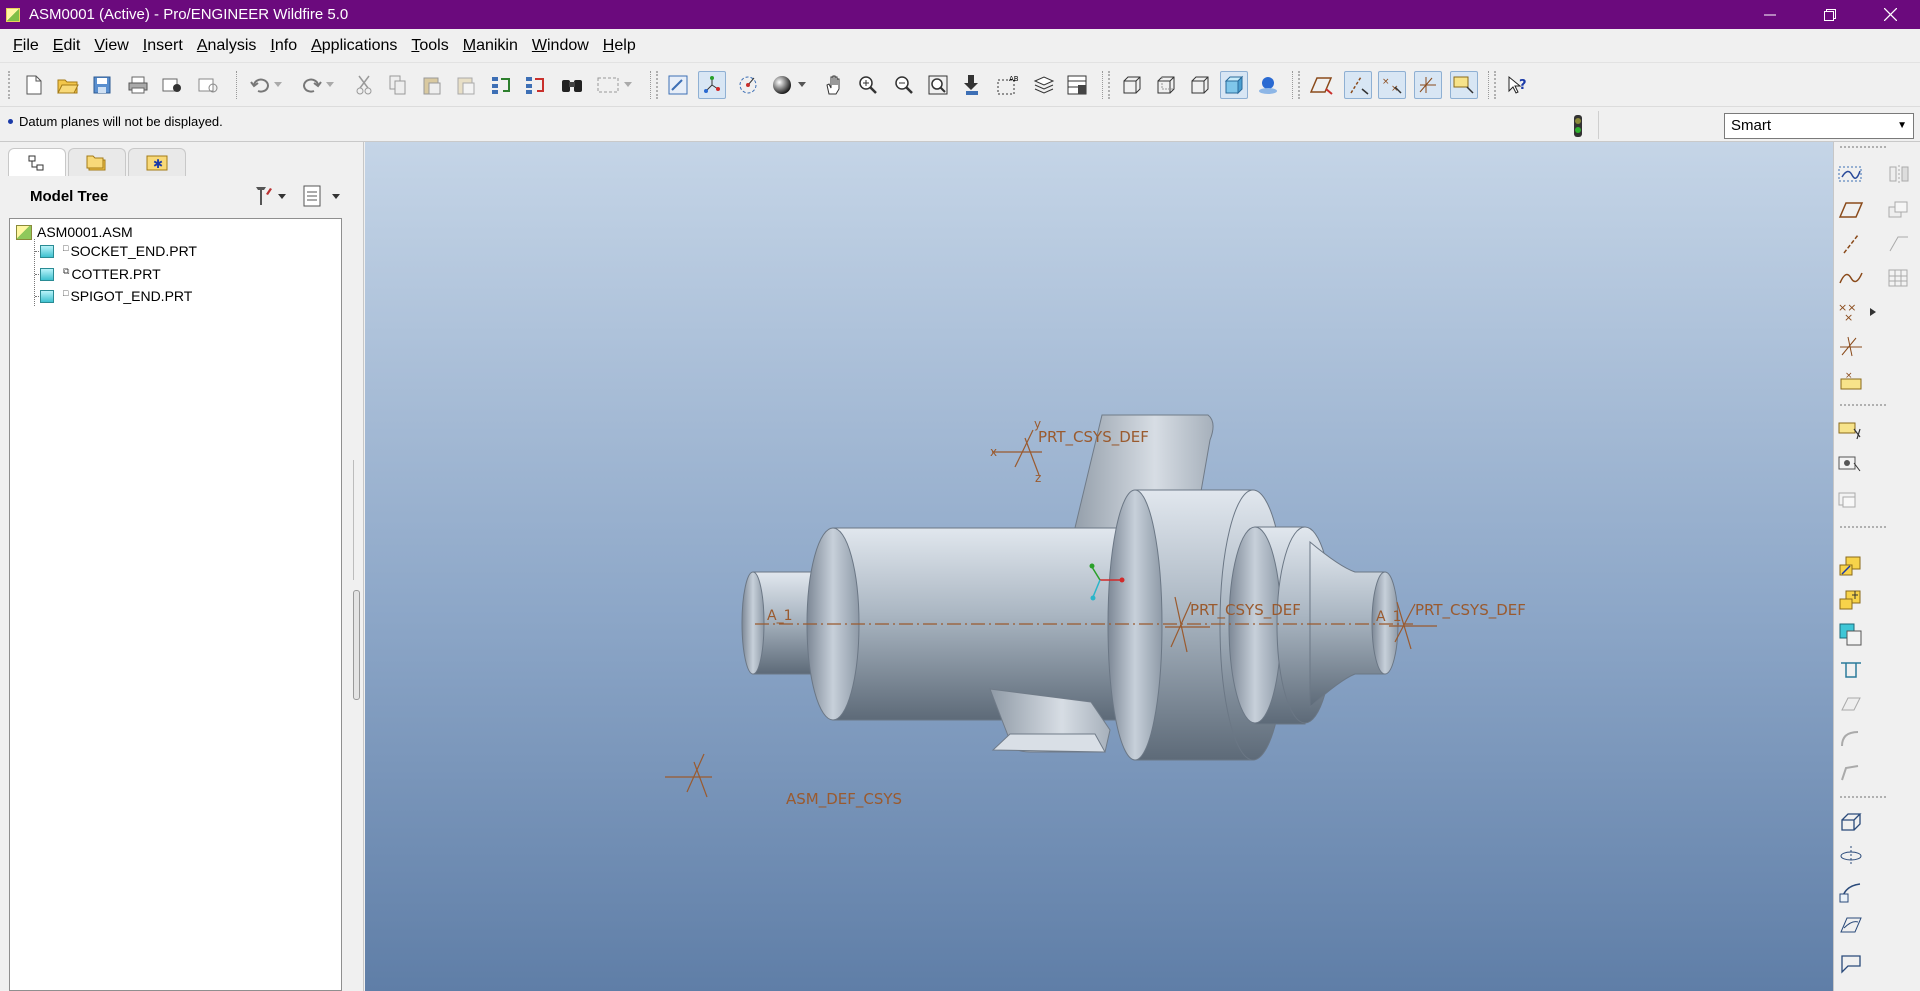  I want to click on csys-tool-button, so click(1851, 346).